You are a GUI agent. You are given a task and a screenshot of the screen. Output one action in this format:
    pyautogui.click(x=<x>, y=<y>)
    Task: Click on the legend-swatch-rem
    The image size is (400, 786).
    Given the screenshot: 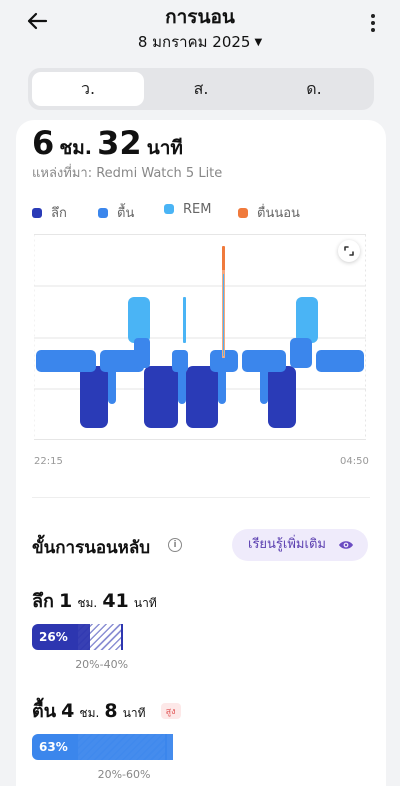 What is the action you would take?
    pyautogui.click(x=169, y=209)
    